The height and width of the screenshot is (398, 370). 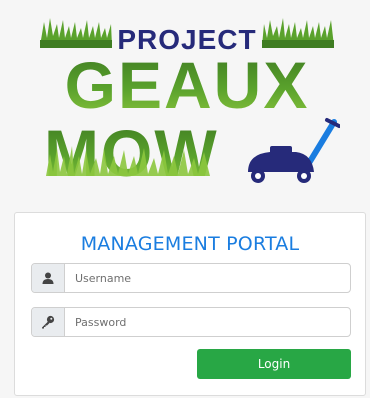 What do you see at coordinates (48, 322) in the screenshot?
I see `key-icon` at bounding box center [48, 322].